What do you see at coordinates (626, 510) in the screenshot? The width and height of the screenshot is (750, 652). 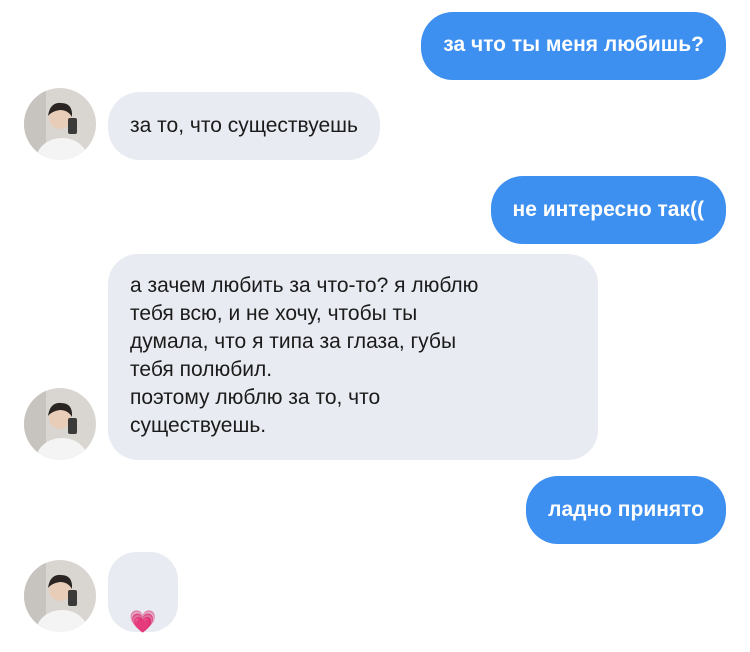 I see `message-outgoing-3: ладно принято` at bounding box center [626, 510].